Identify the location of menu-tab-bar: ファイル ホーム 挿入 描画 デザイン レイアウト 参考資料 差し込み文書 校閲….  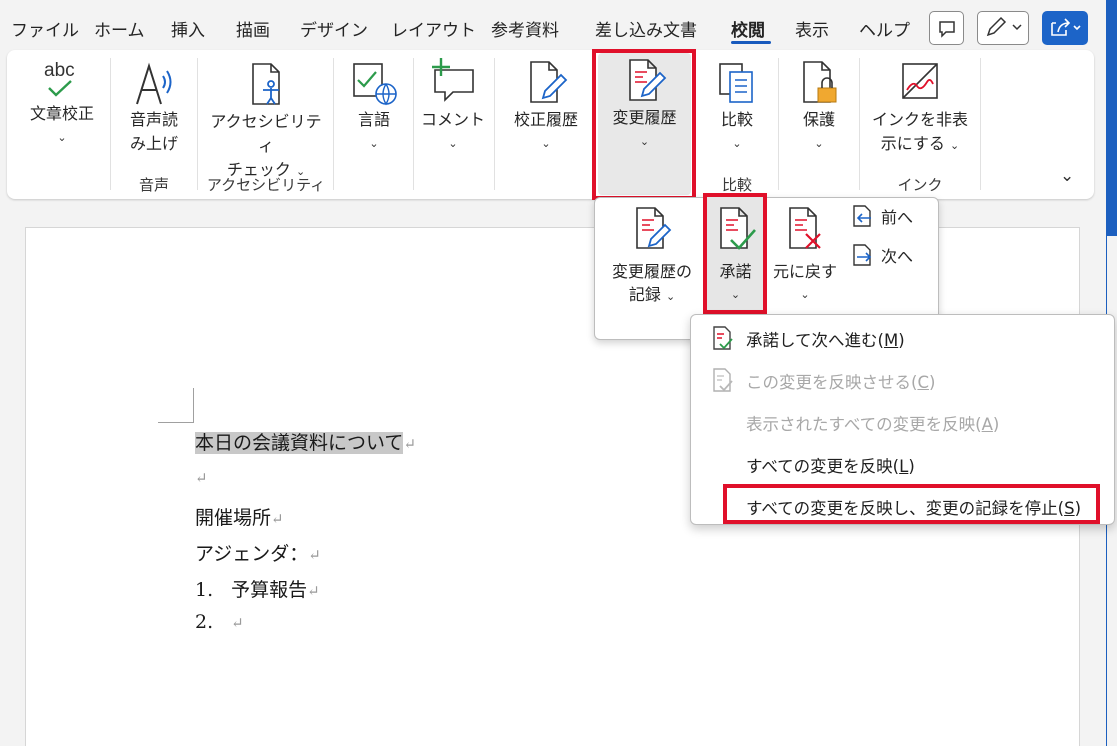
(558, 25).